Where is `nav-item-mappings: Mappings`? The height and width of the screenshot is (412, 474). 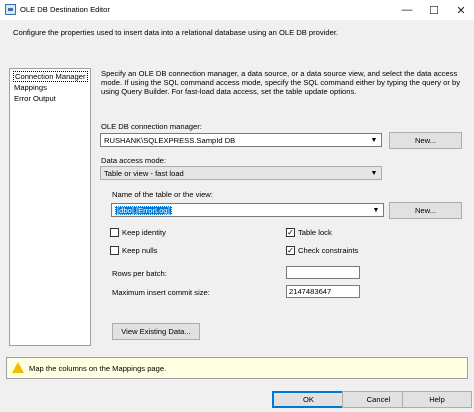
nav-item-mappings: Mappings is located at coordinates (30, 87).